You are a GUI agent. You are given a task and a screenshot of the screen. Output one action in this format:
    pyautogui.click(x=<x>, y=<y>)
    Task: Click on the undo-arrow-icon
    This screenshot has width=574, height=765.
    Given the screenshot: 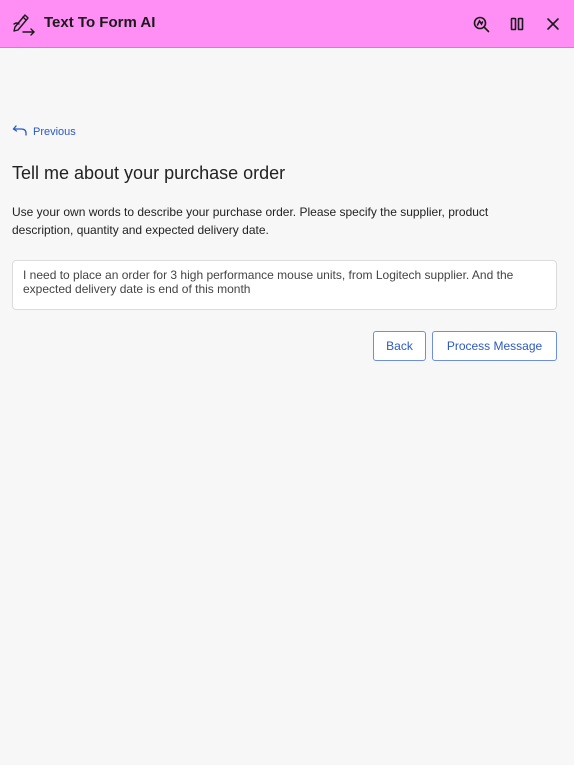 What is the action you would take?
    pyautogui.click(x=22, y=131)
    